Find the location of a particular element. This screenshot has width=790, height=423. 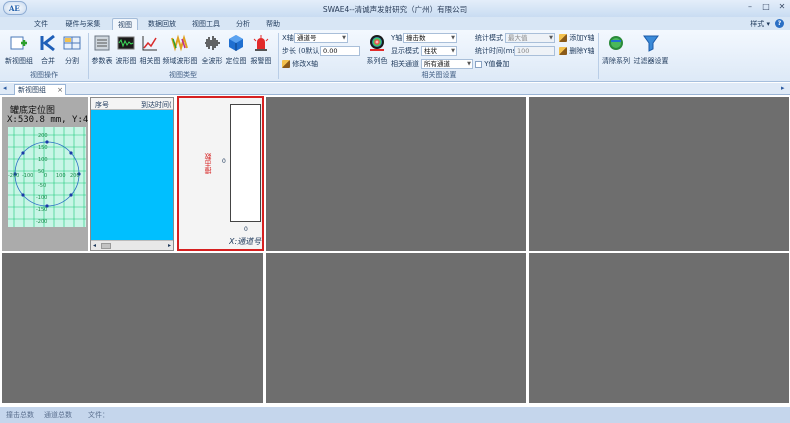

axis-tick: -150 is located at coordinates (41, 210).